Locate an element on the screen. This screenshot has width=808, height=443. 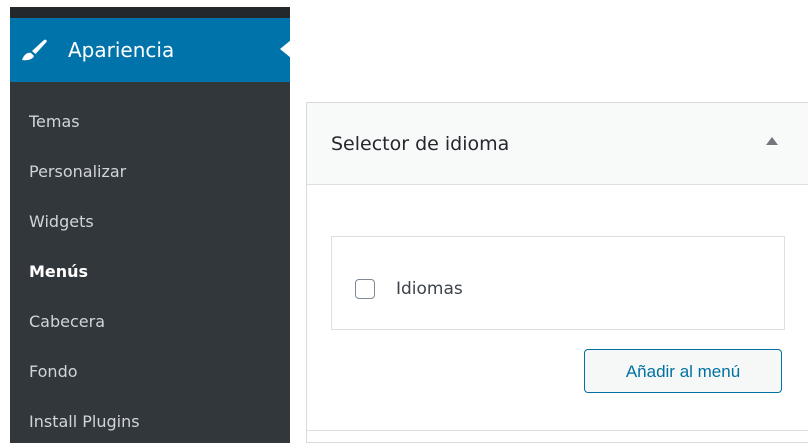
submenu-item-install-plugins: Install Plugins is located at coordinates (84, 422).